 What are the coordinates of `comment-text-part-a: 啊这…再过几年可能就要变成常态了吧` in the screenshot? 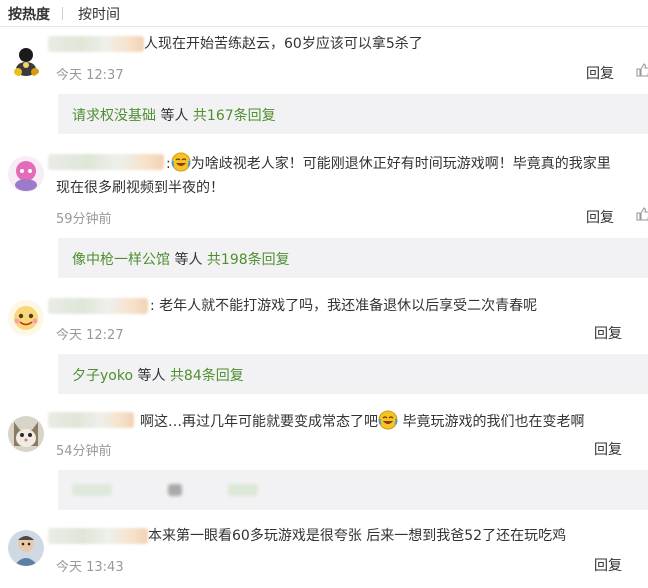 It's located at (259, 422).